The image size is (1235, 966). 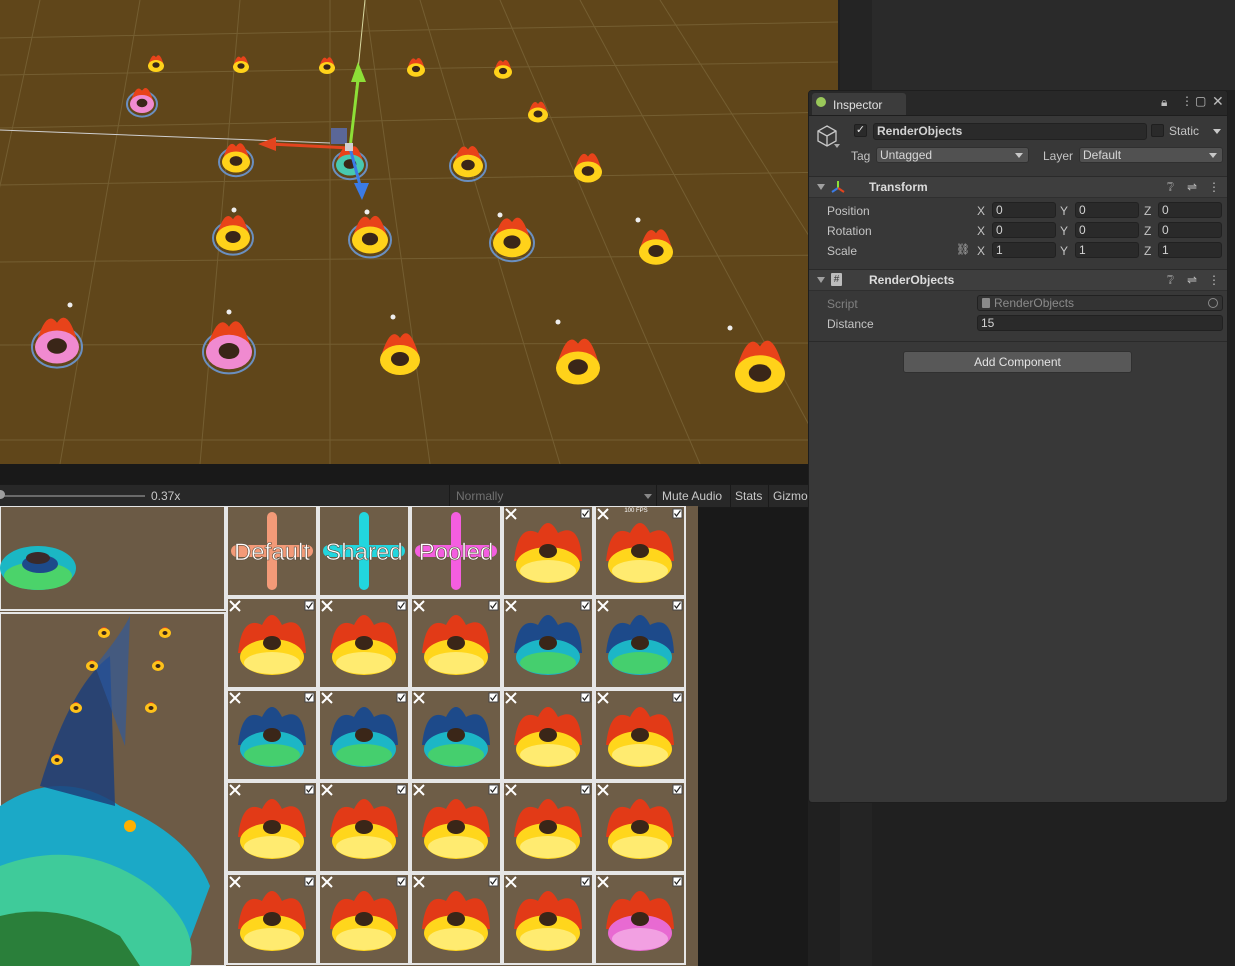 I want to click on mute-audio-button: Mute Audio, so click(x=693, y=496).